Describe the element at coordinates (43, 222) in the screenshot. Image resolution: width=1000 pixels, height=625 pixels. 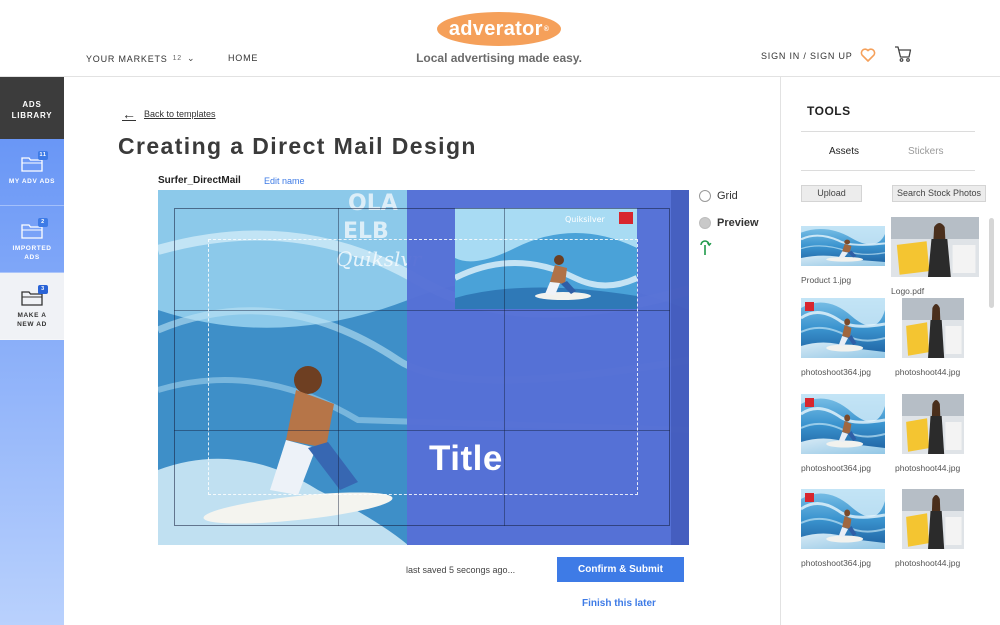
I see `sidebar-badge: 2` at that location.